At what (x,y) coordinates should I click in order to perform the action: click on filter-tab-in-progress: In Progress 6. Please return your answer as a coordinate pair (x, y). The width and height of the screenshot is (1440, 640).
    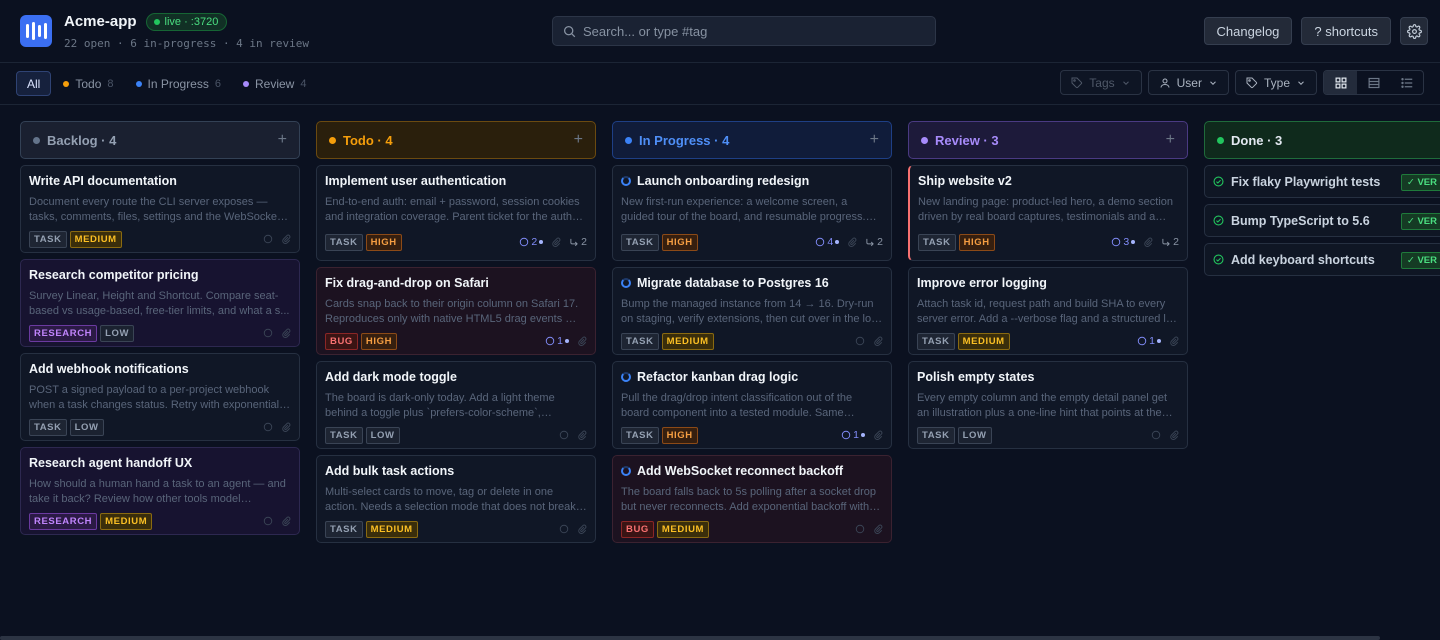
    Looking at the image, I should click on (178, 83).